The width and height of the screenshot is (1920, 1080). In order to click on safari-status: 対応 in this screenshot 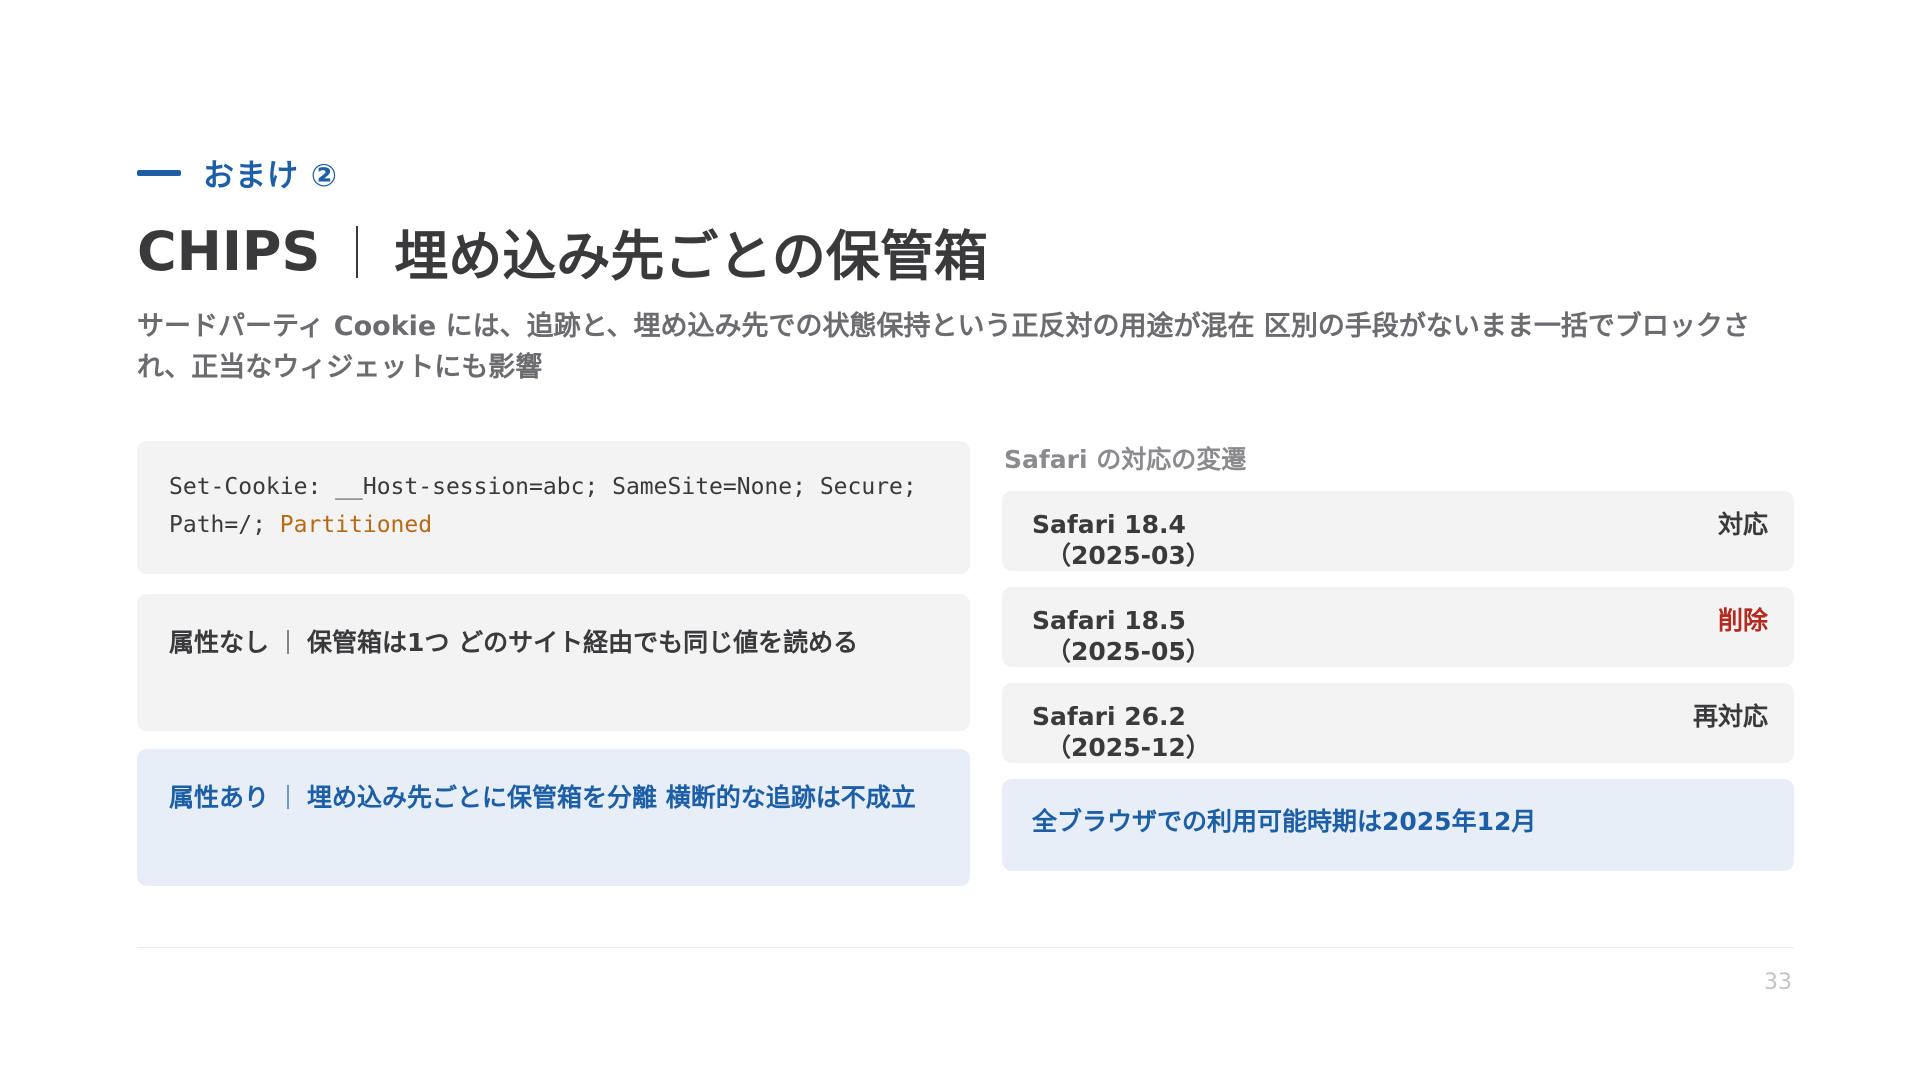, I will do `click(1742, 524)`.